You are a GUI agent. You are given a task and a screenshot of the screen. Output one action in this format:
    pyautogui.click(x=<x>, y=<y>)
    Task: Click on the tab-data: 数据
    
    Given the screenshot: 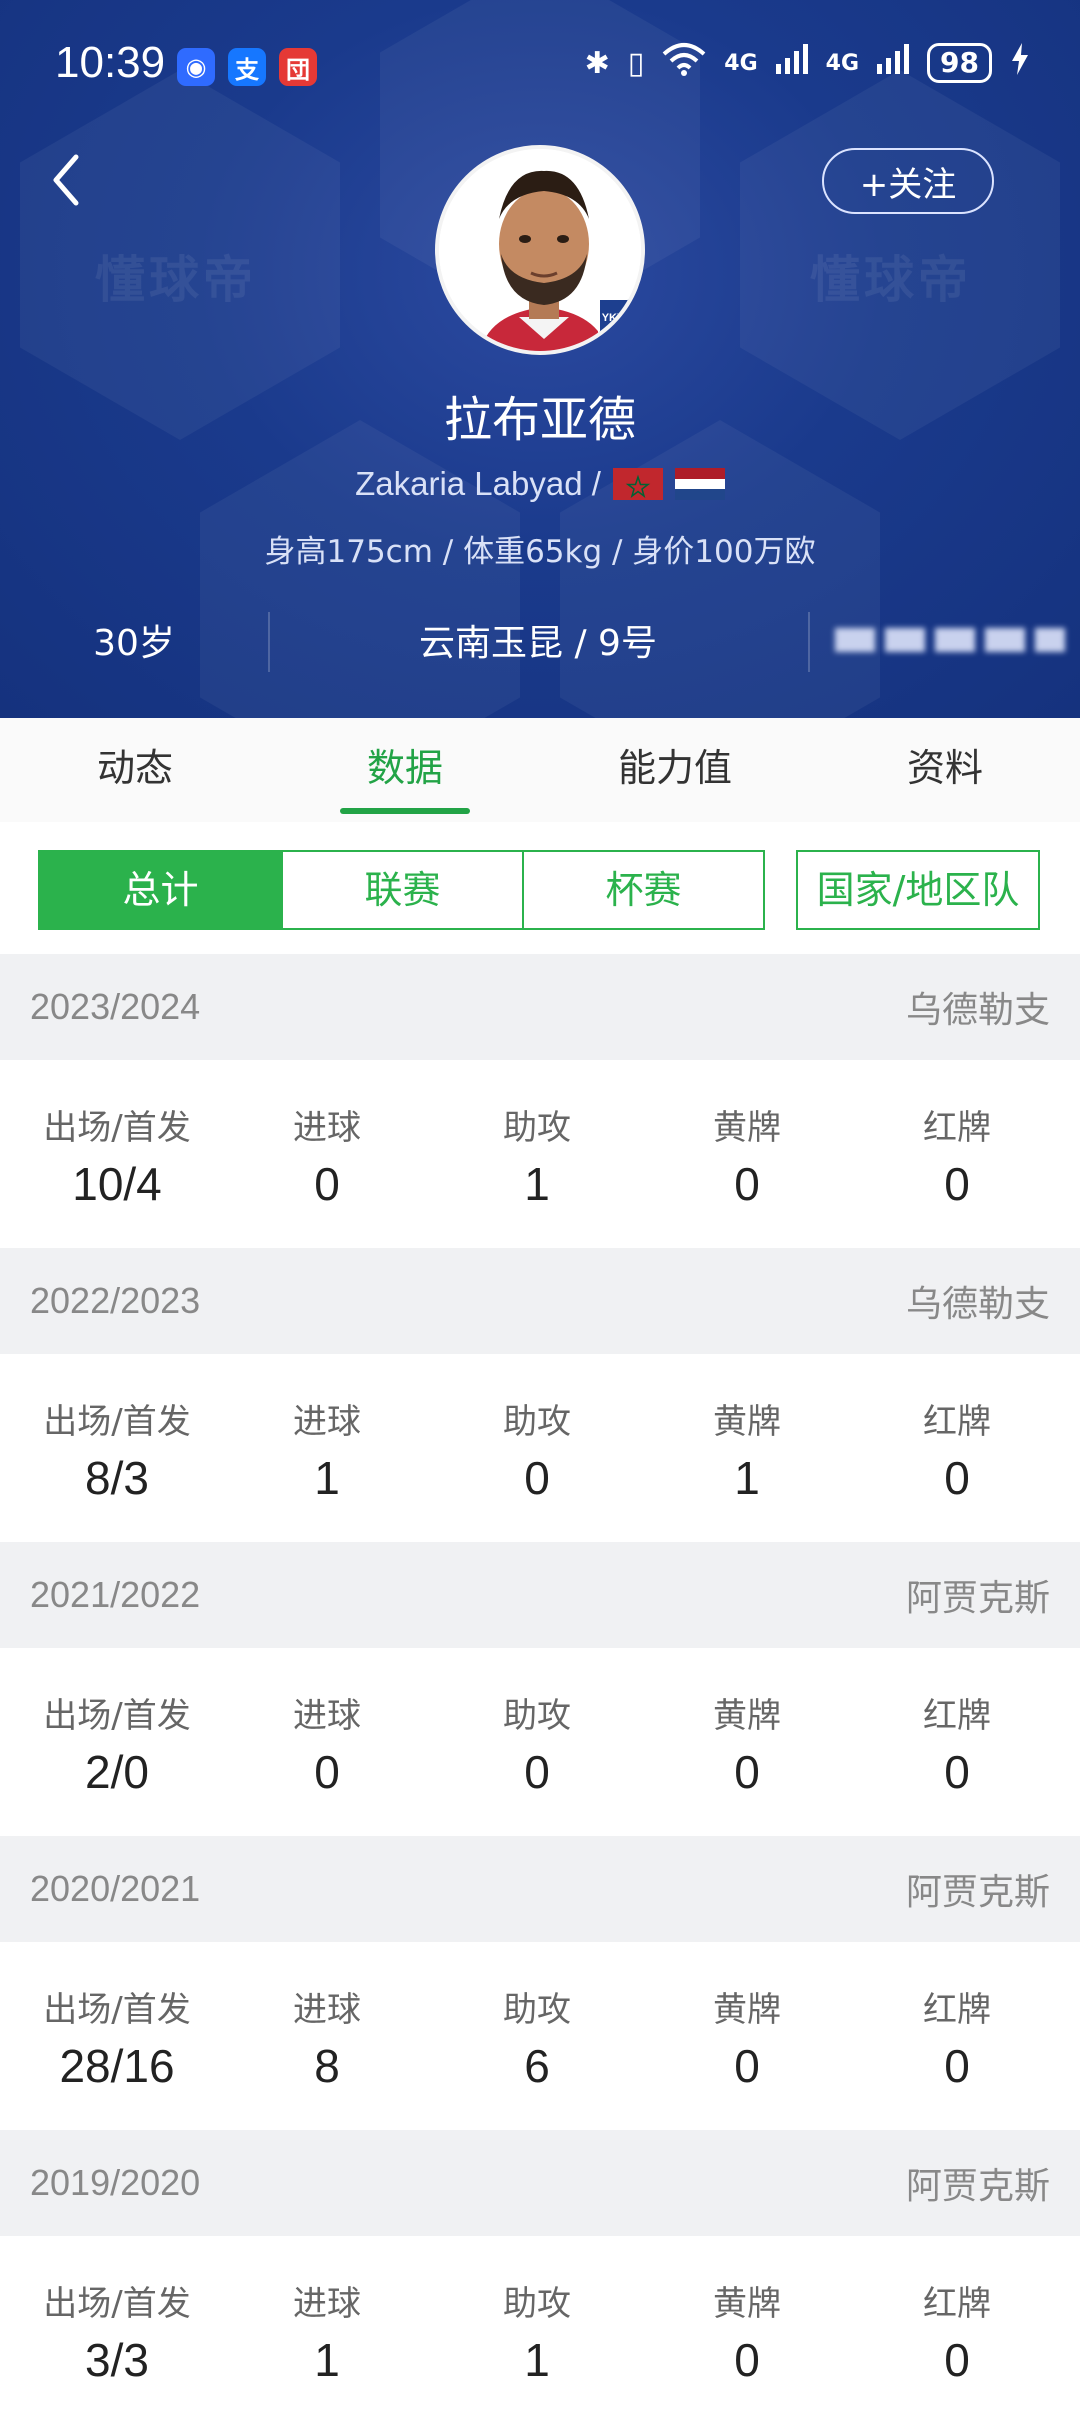 What is the action you would take?
    pyautogui.click(x=405, y=770)
    